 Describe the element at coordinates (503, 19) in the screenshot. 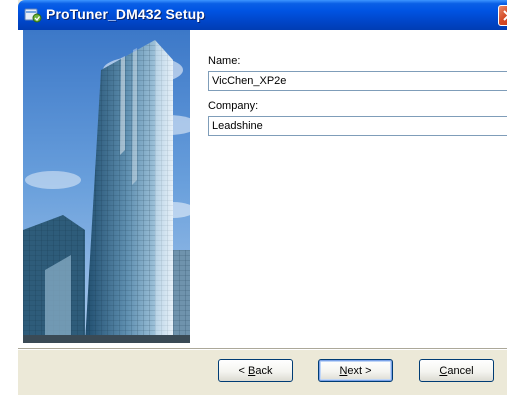

I see `close-icon` at that location.